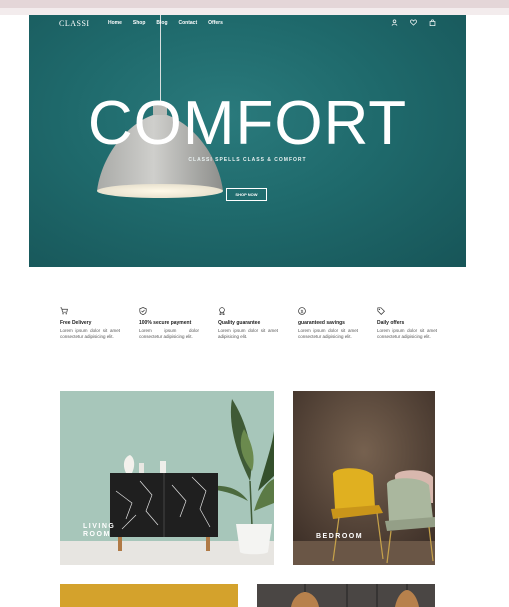 The image size is (509, 607). What do you see at coordinates (188, 23) in the screenshot?
I see `nav-contact: Contact` at bounding box center [188, 23].